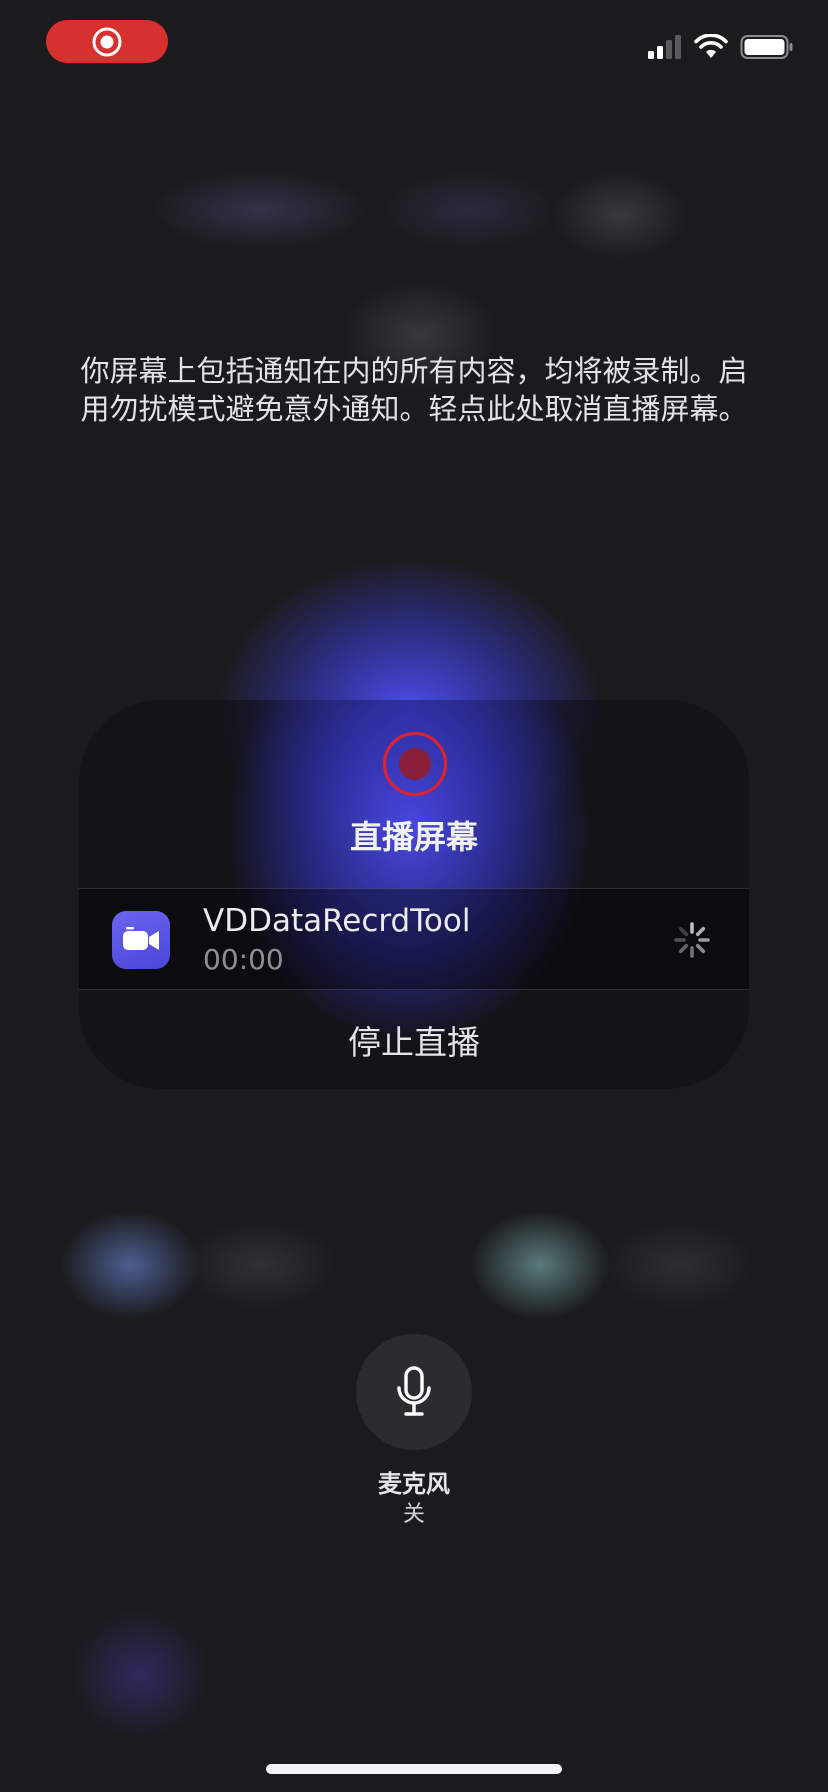  I want to click on microphone-icon, so click(414, 1391).